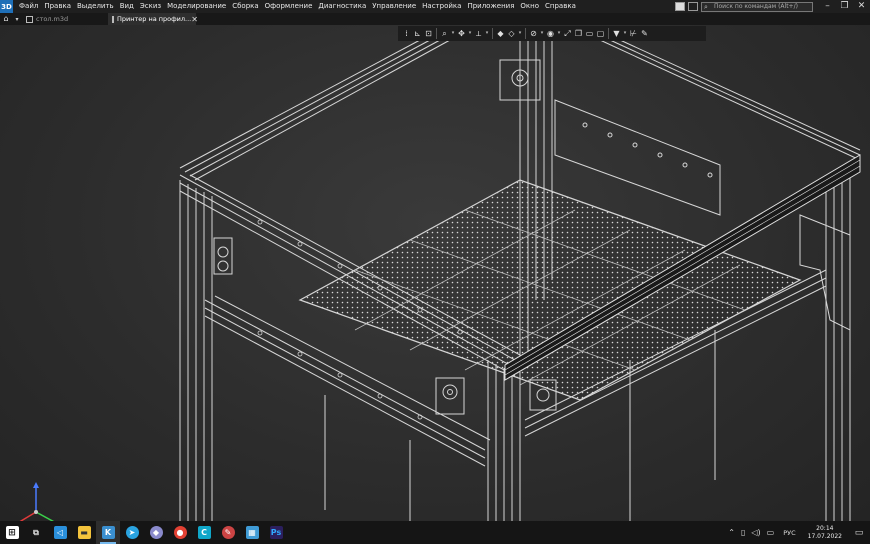  Describe the element at coordinates (196, 6) in the screenshot. I see `menu-modeling: Моделирование` at that location.